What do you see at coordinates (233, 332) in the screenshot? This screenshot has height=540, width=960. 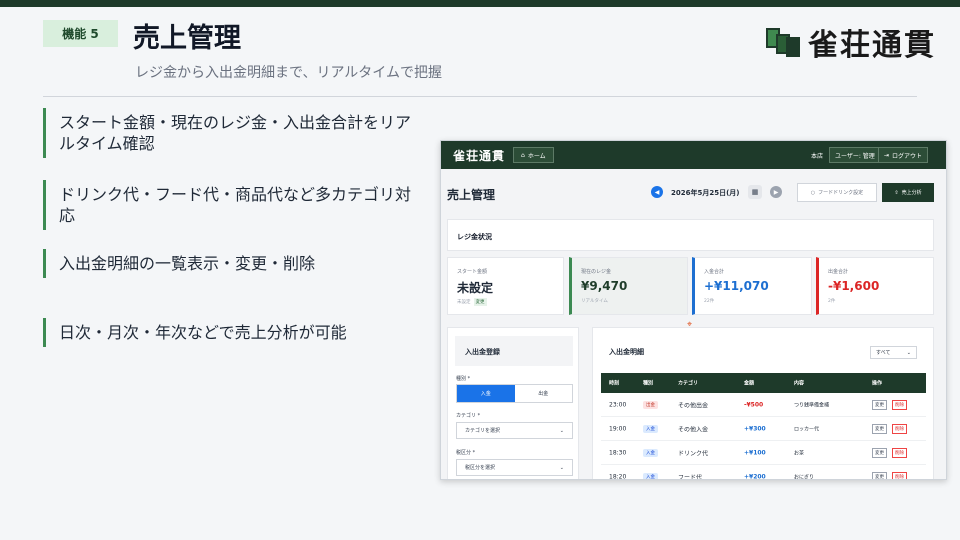 I see `feature-item: 日次・月次・年次などで売上分析が可能` at bounding box center [233, 332].